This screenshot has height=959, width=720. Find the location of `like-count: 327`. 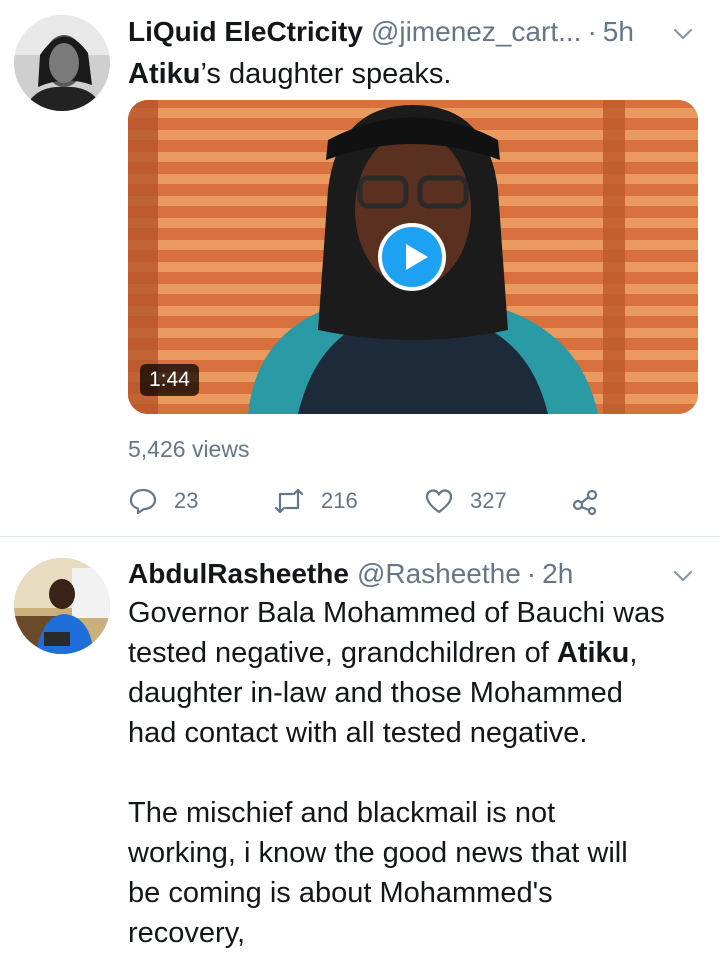

like-count: 327 is located at coordinates (488, 500).